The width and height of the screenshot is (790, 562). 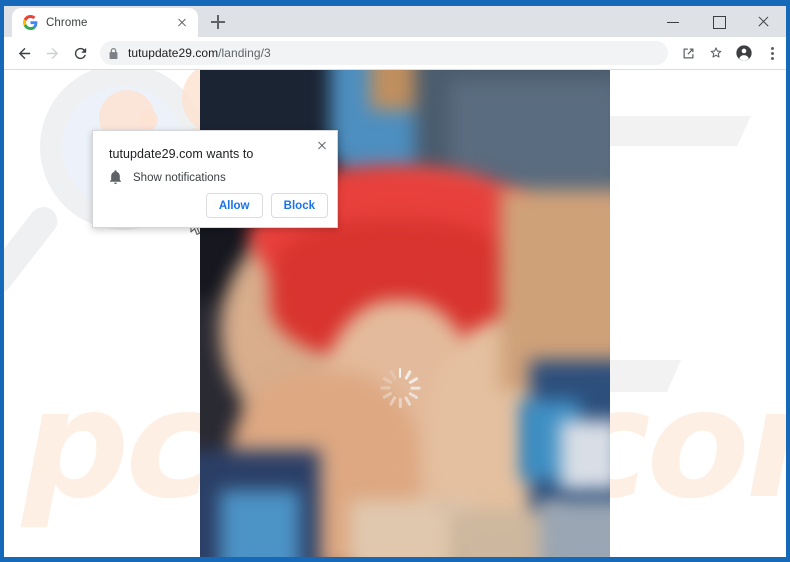 I want to click on star-icon, so click(x=716, y=52).